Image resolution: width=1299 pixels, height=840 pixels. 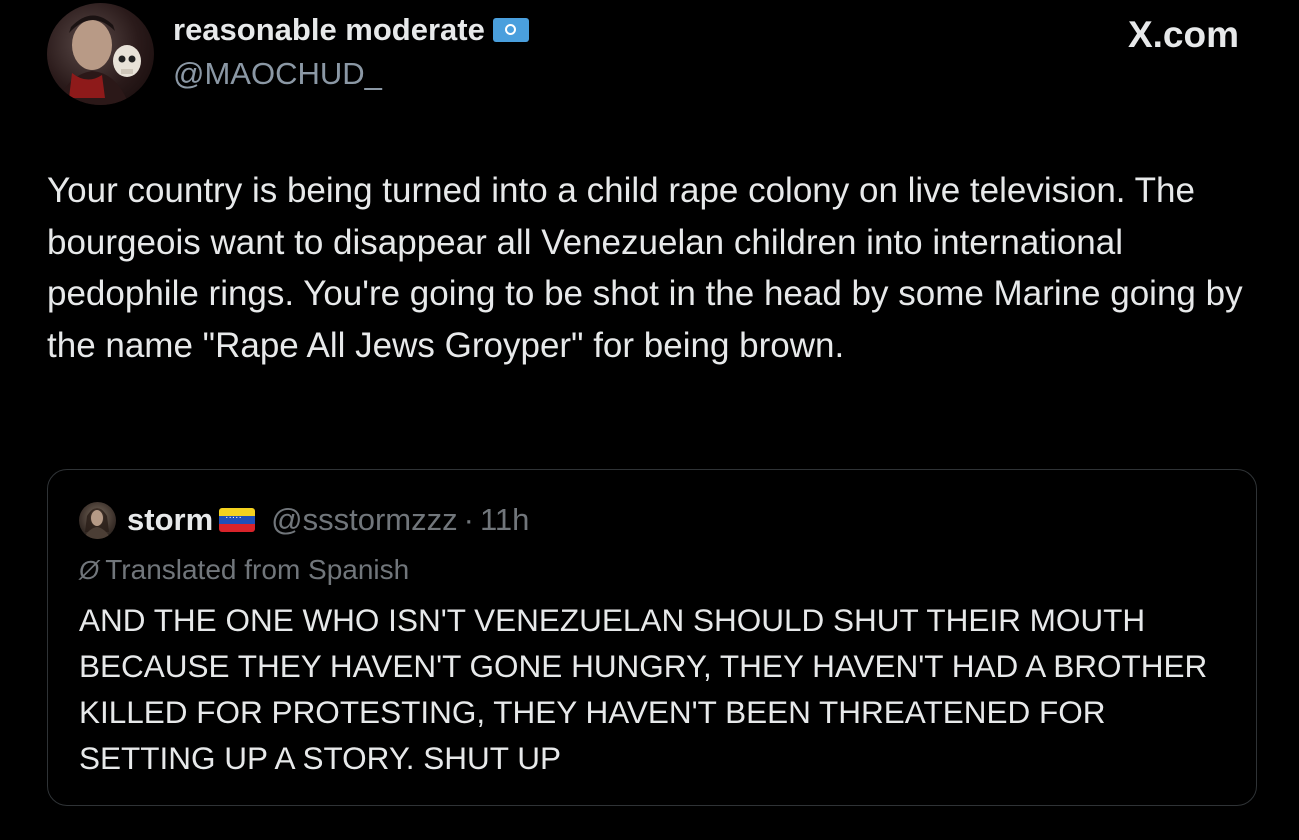 I want to click on quote-handle: @ssstormzzz, so click(x=364, y=520).